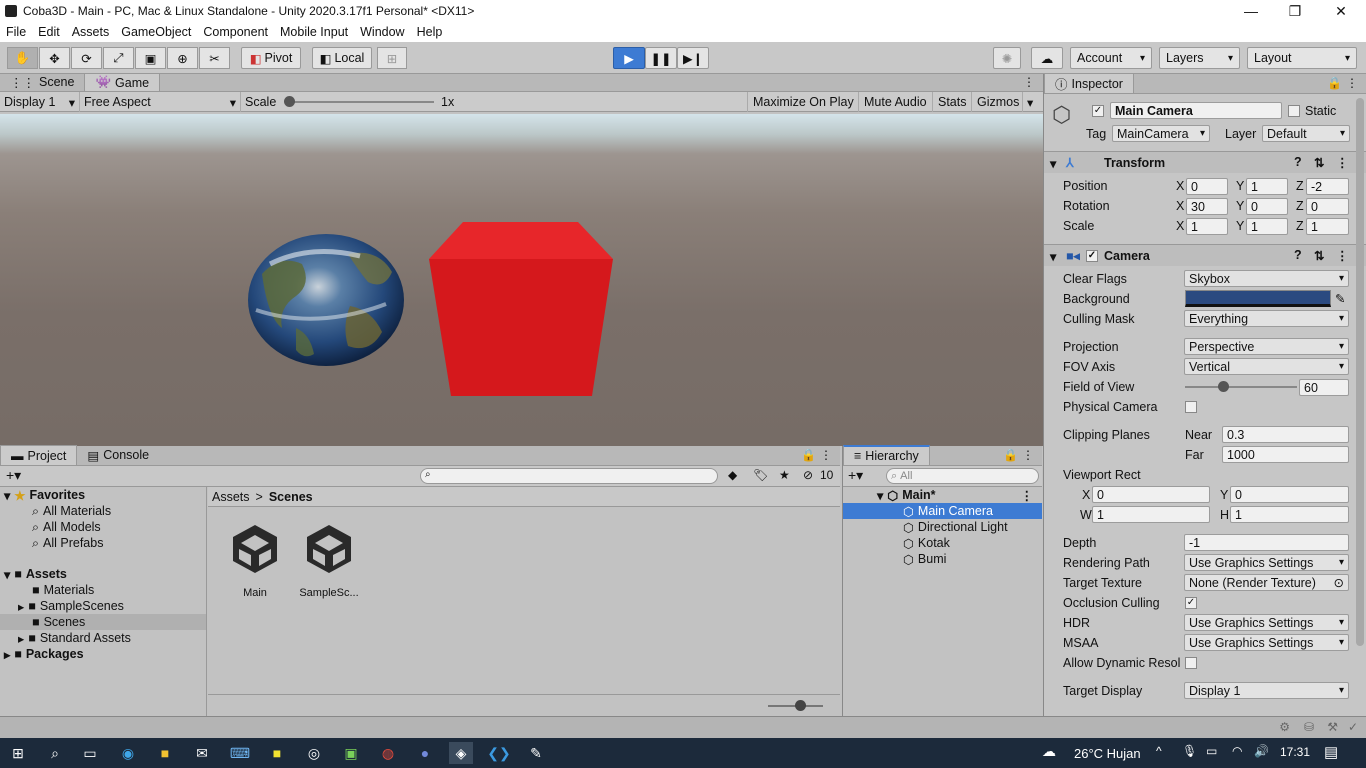  What do you see at coordinates (240, 753) in the screenshot?
I see `keyboard-icon: ⌨` at bounding box center [240, 753].